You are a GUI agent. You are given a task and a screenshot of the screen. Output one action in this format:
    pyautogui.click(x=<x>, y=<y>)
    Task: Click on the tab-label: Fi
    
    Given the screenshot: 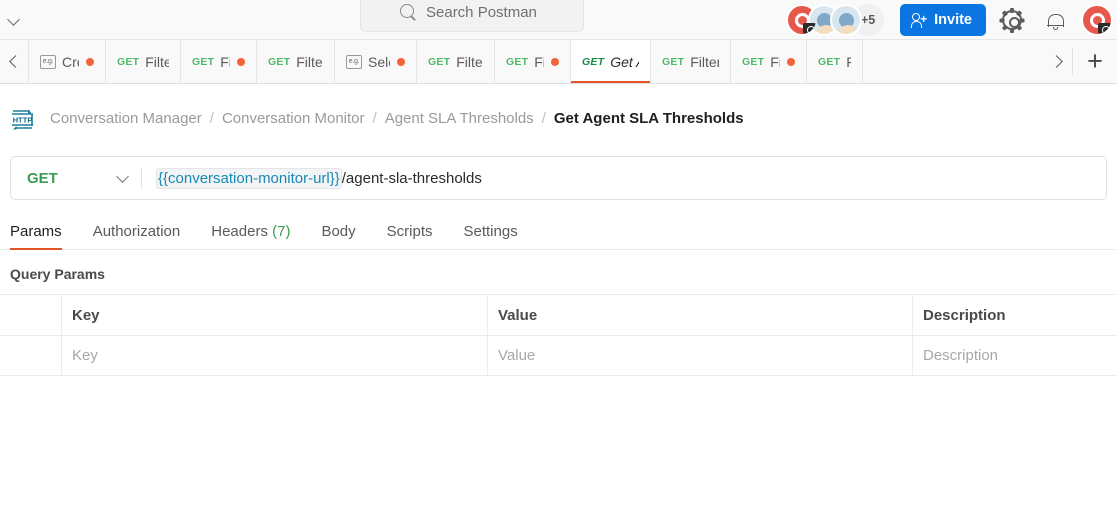 What is the action you would take?
    pyautogui.click(x=848, y=61)
    